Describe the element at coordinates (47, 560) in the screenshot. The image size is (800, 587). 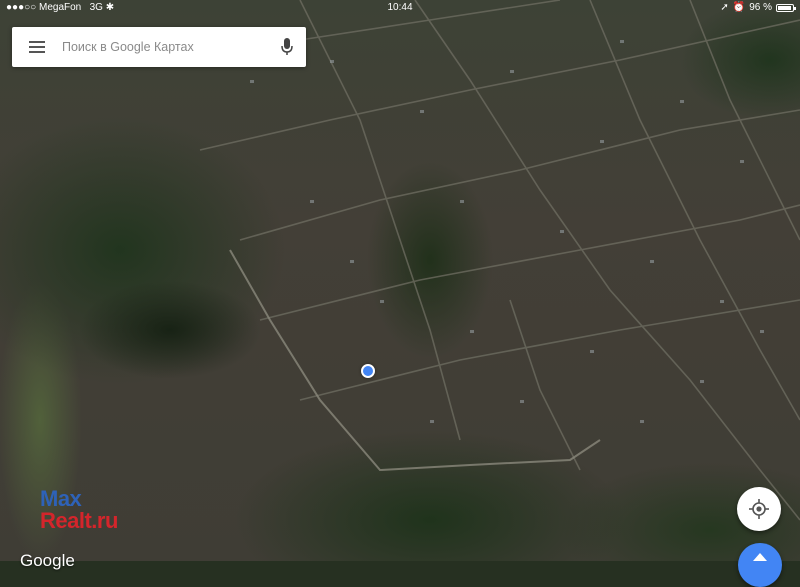
I see `google-attribution: Google` at that location.